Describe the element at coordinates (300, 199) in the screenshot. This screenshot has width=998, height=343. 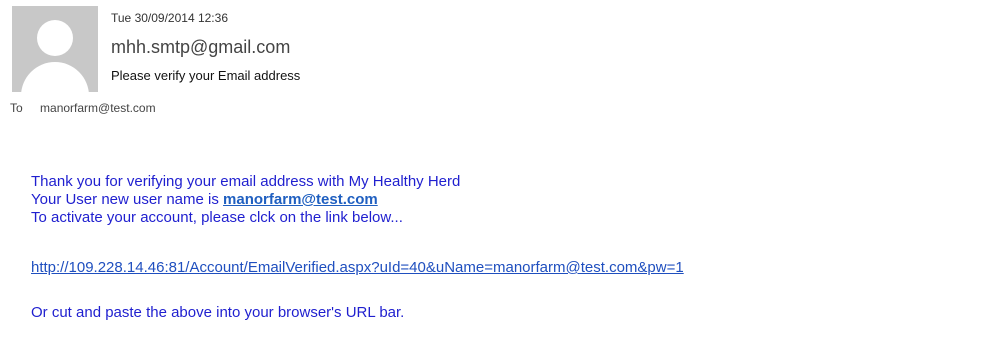
I see `username-link: manorfarm@test.com` at that location.